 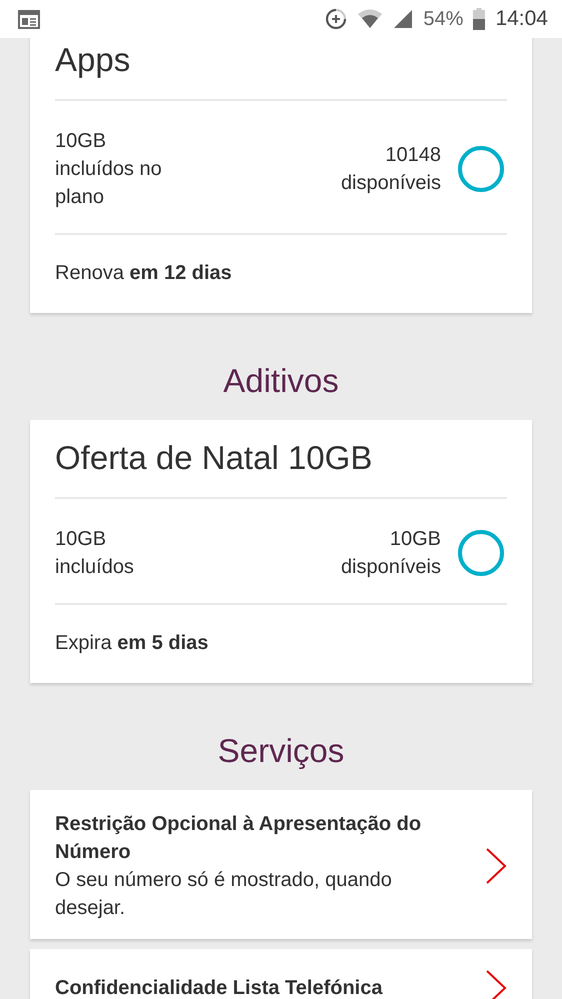 What do you see at coordinates (109, 169) in the screenshot?
I see `included-text: 10GB incluídos no plano` at bounding box center [109, 169].